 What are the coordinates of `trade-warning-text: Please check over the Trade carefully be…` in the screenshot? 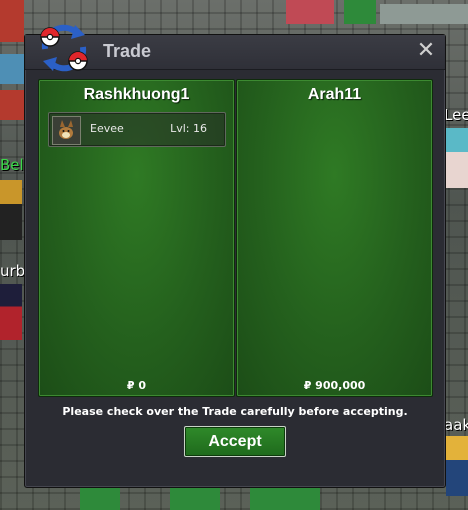 It's located at (235, 411).